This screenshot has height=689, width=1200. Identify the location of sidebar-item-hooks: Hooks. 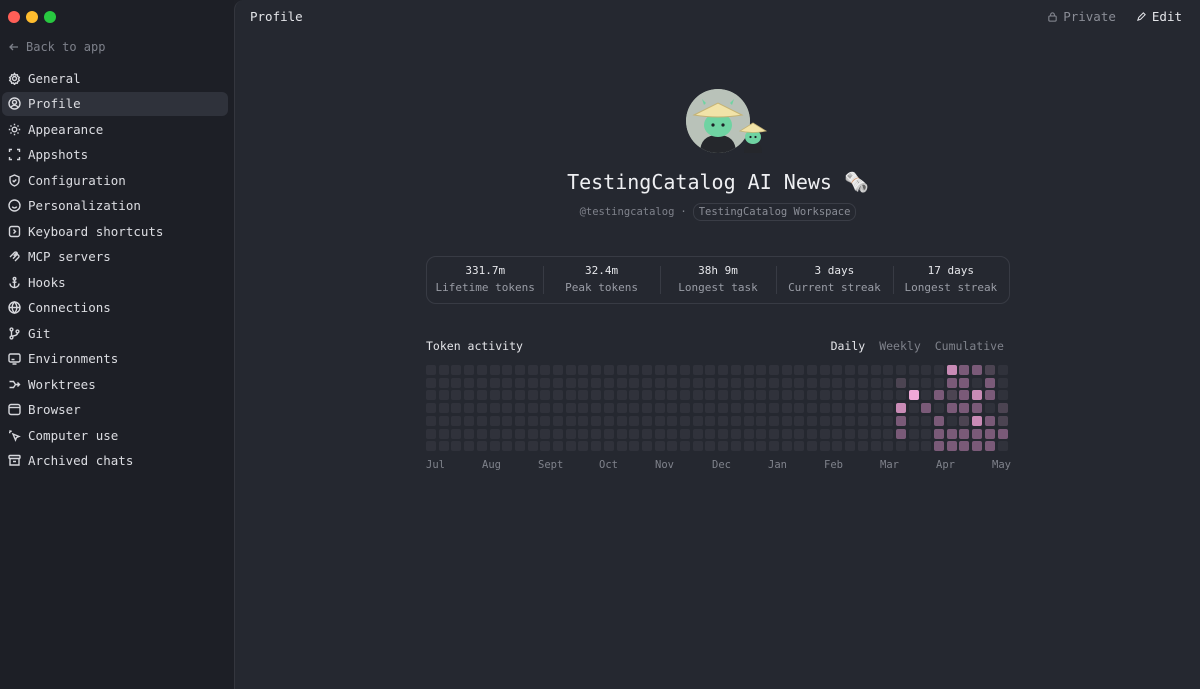
(115, 282).